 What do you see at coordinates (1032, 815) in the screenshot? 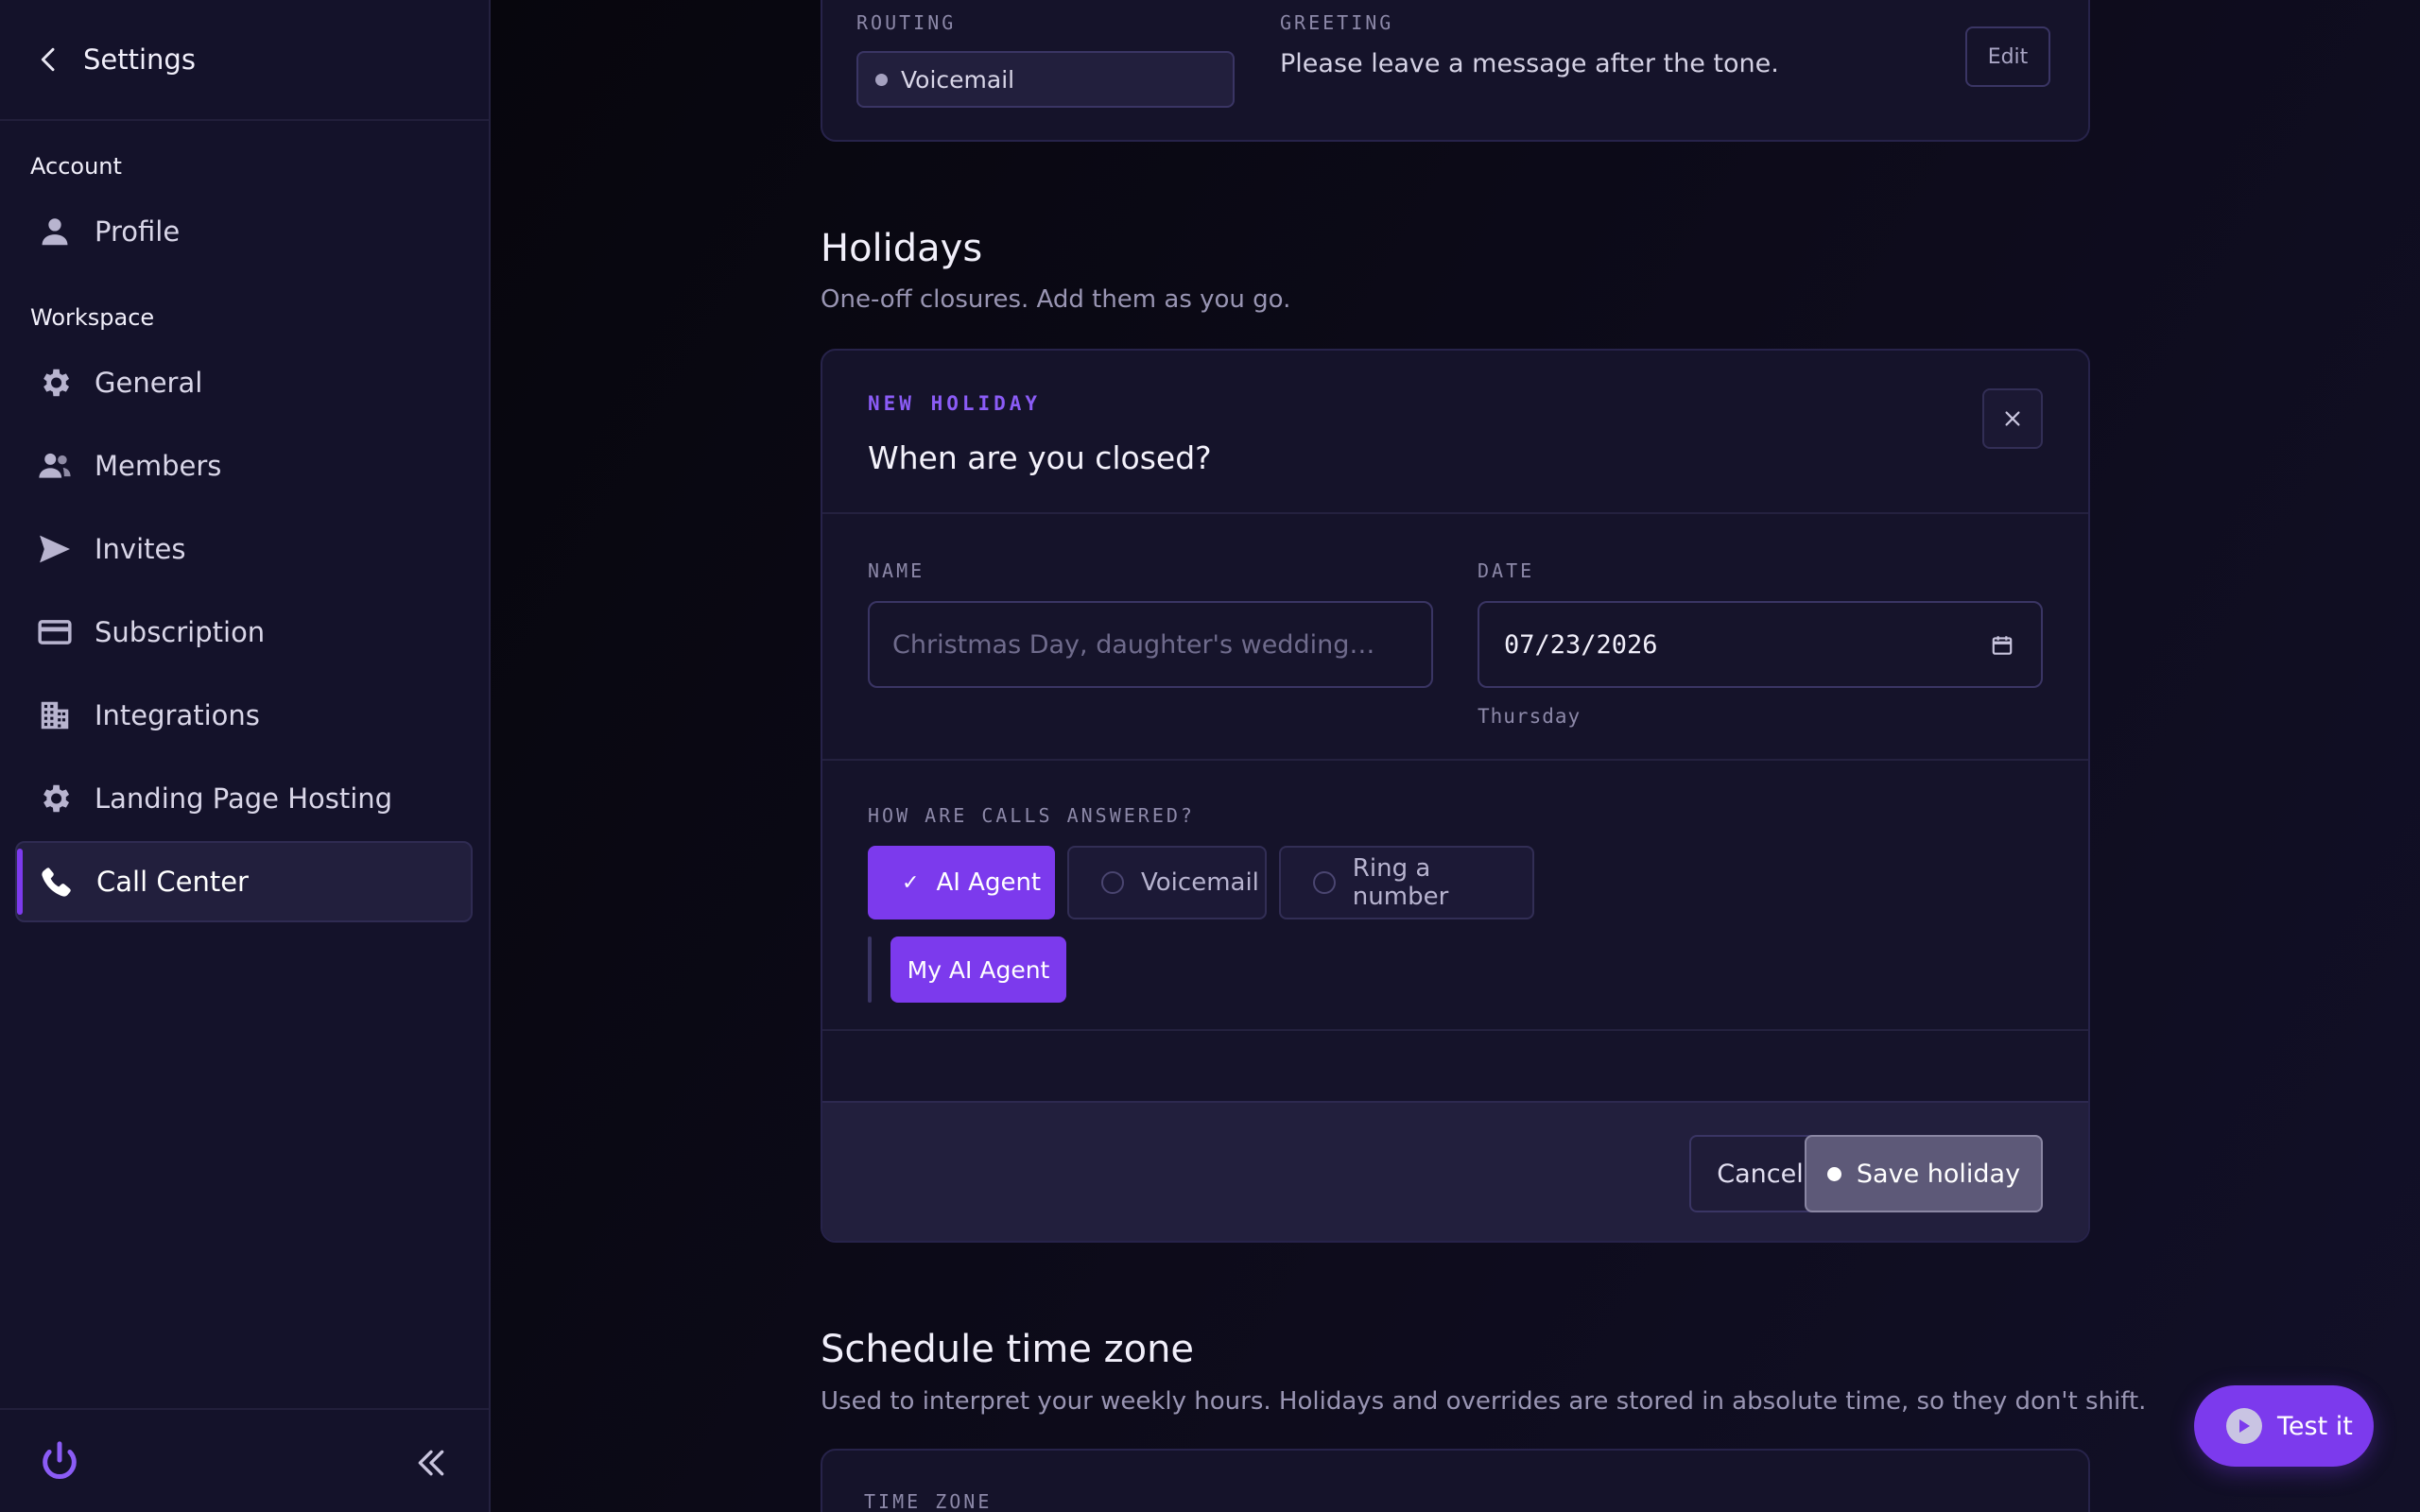
I see `calls-answered-label: HOW ARE CALLS ANSWERED?` at bounding box center [1032, 815].